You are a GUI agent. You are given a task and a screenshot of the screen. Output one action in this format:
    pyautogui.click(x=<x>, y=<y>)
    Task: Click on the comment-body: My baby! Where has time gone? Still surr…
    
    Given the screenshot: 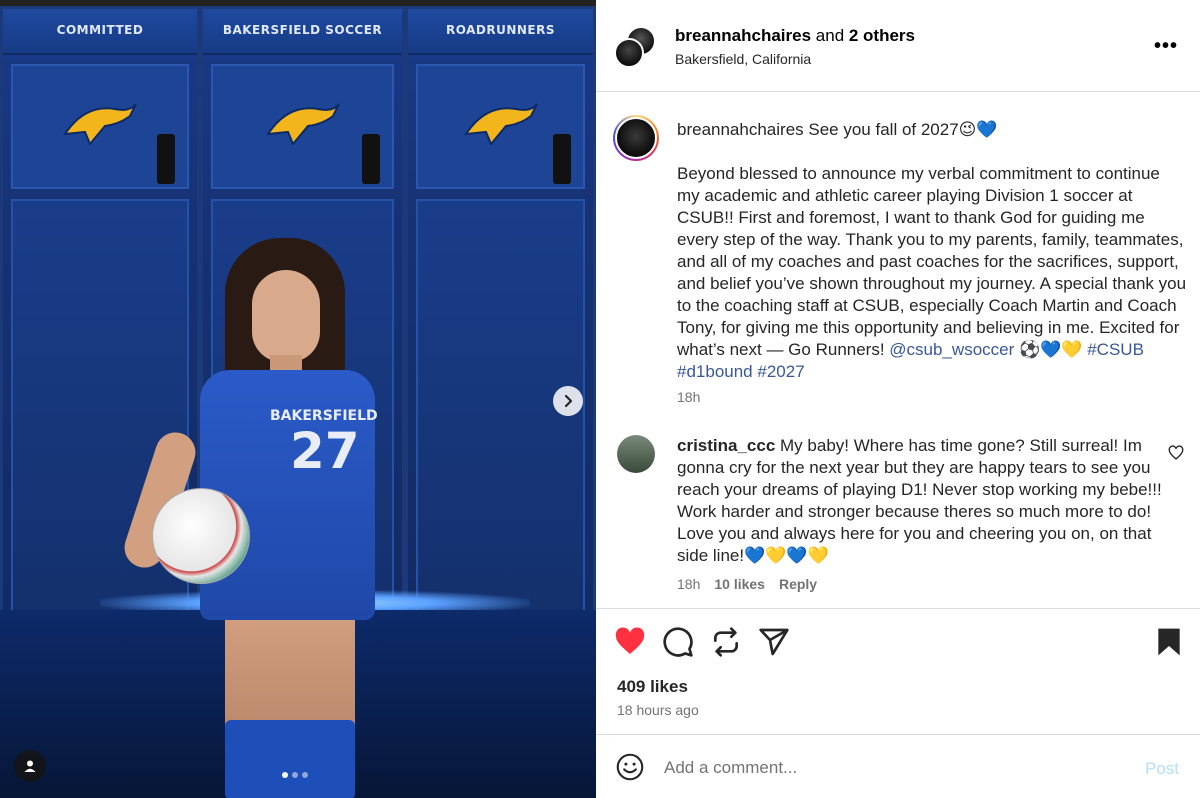 What is the action you would take?
    pyautogui.click(x=919, y=500)
    